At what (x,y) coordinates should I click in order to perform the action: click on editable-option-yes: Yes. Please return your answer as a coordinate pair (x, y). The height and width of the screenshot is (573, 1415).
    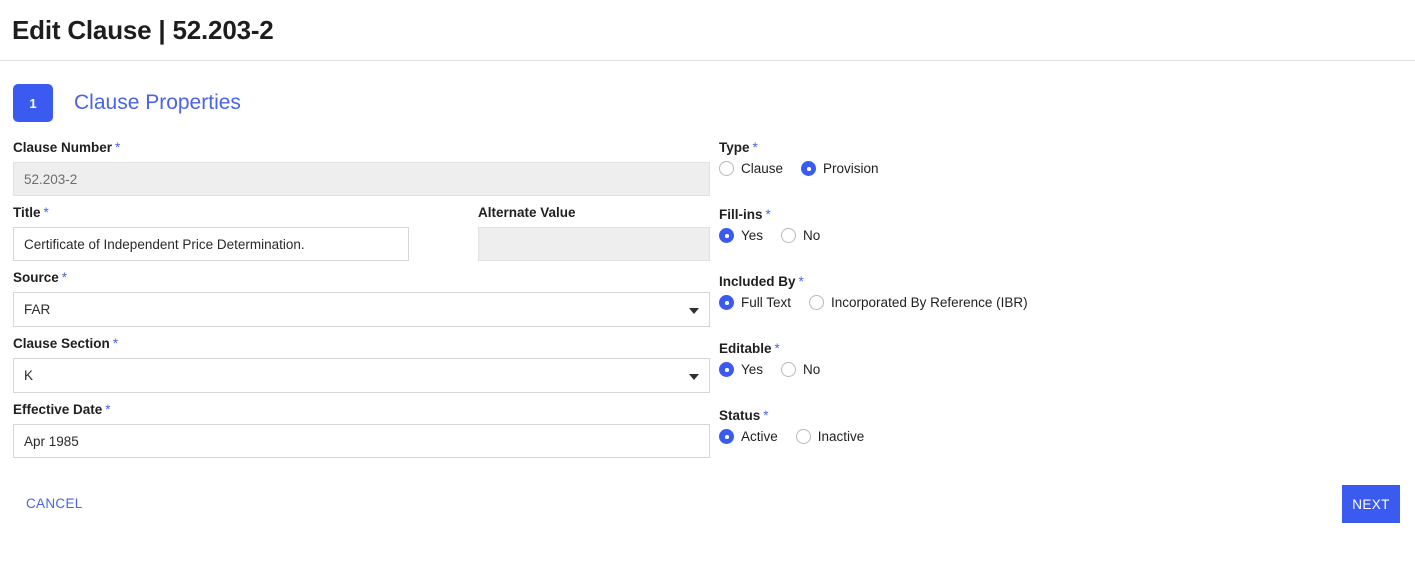
    Looking at the image, I should click on (741, 369).